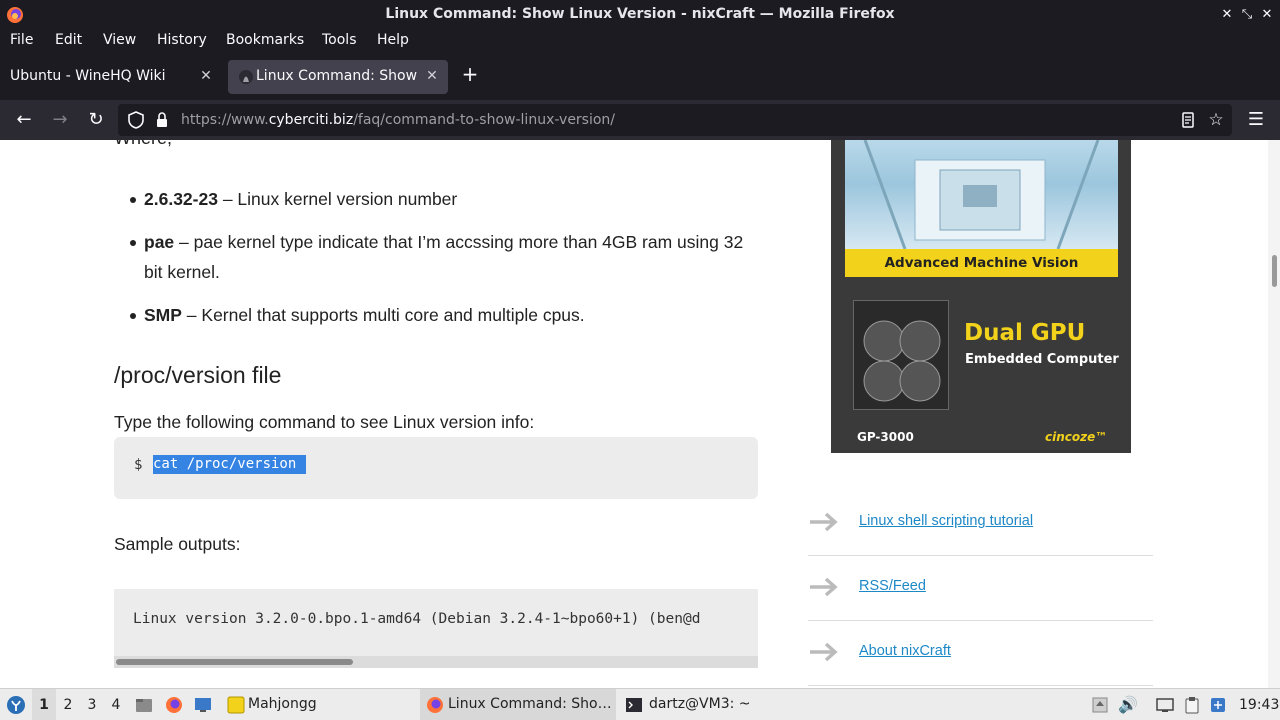 This screenshot has width=1280, height=720. I want to click on cut-off-text: Where,, so click(143, 144).